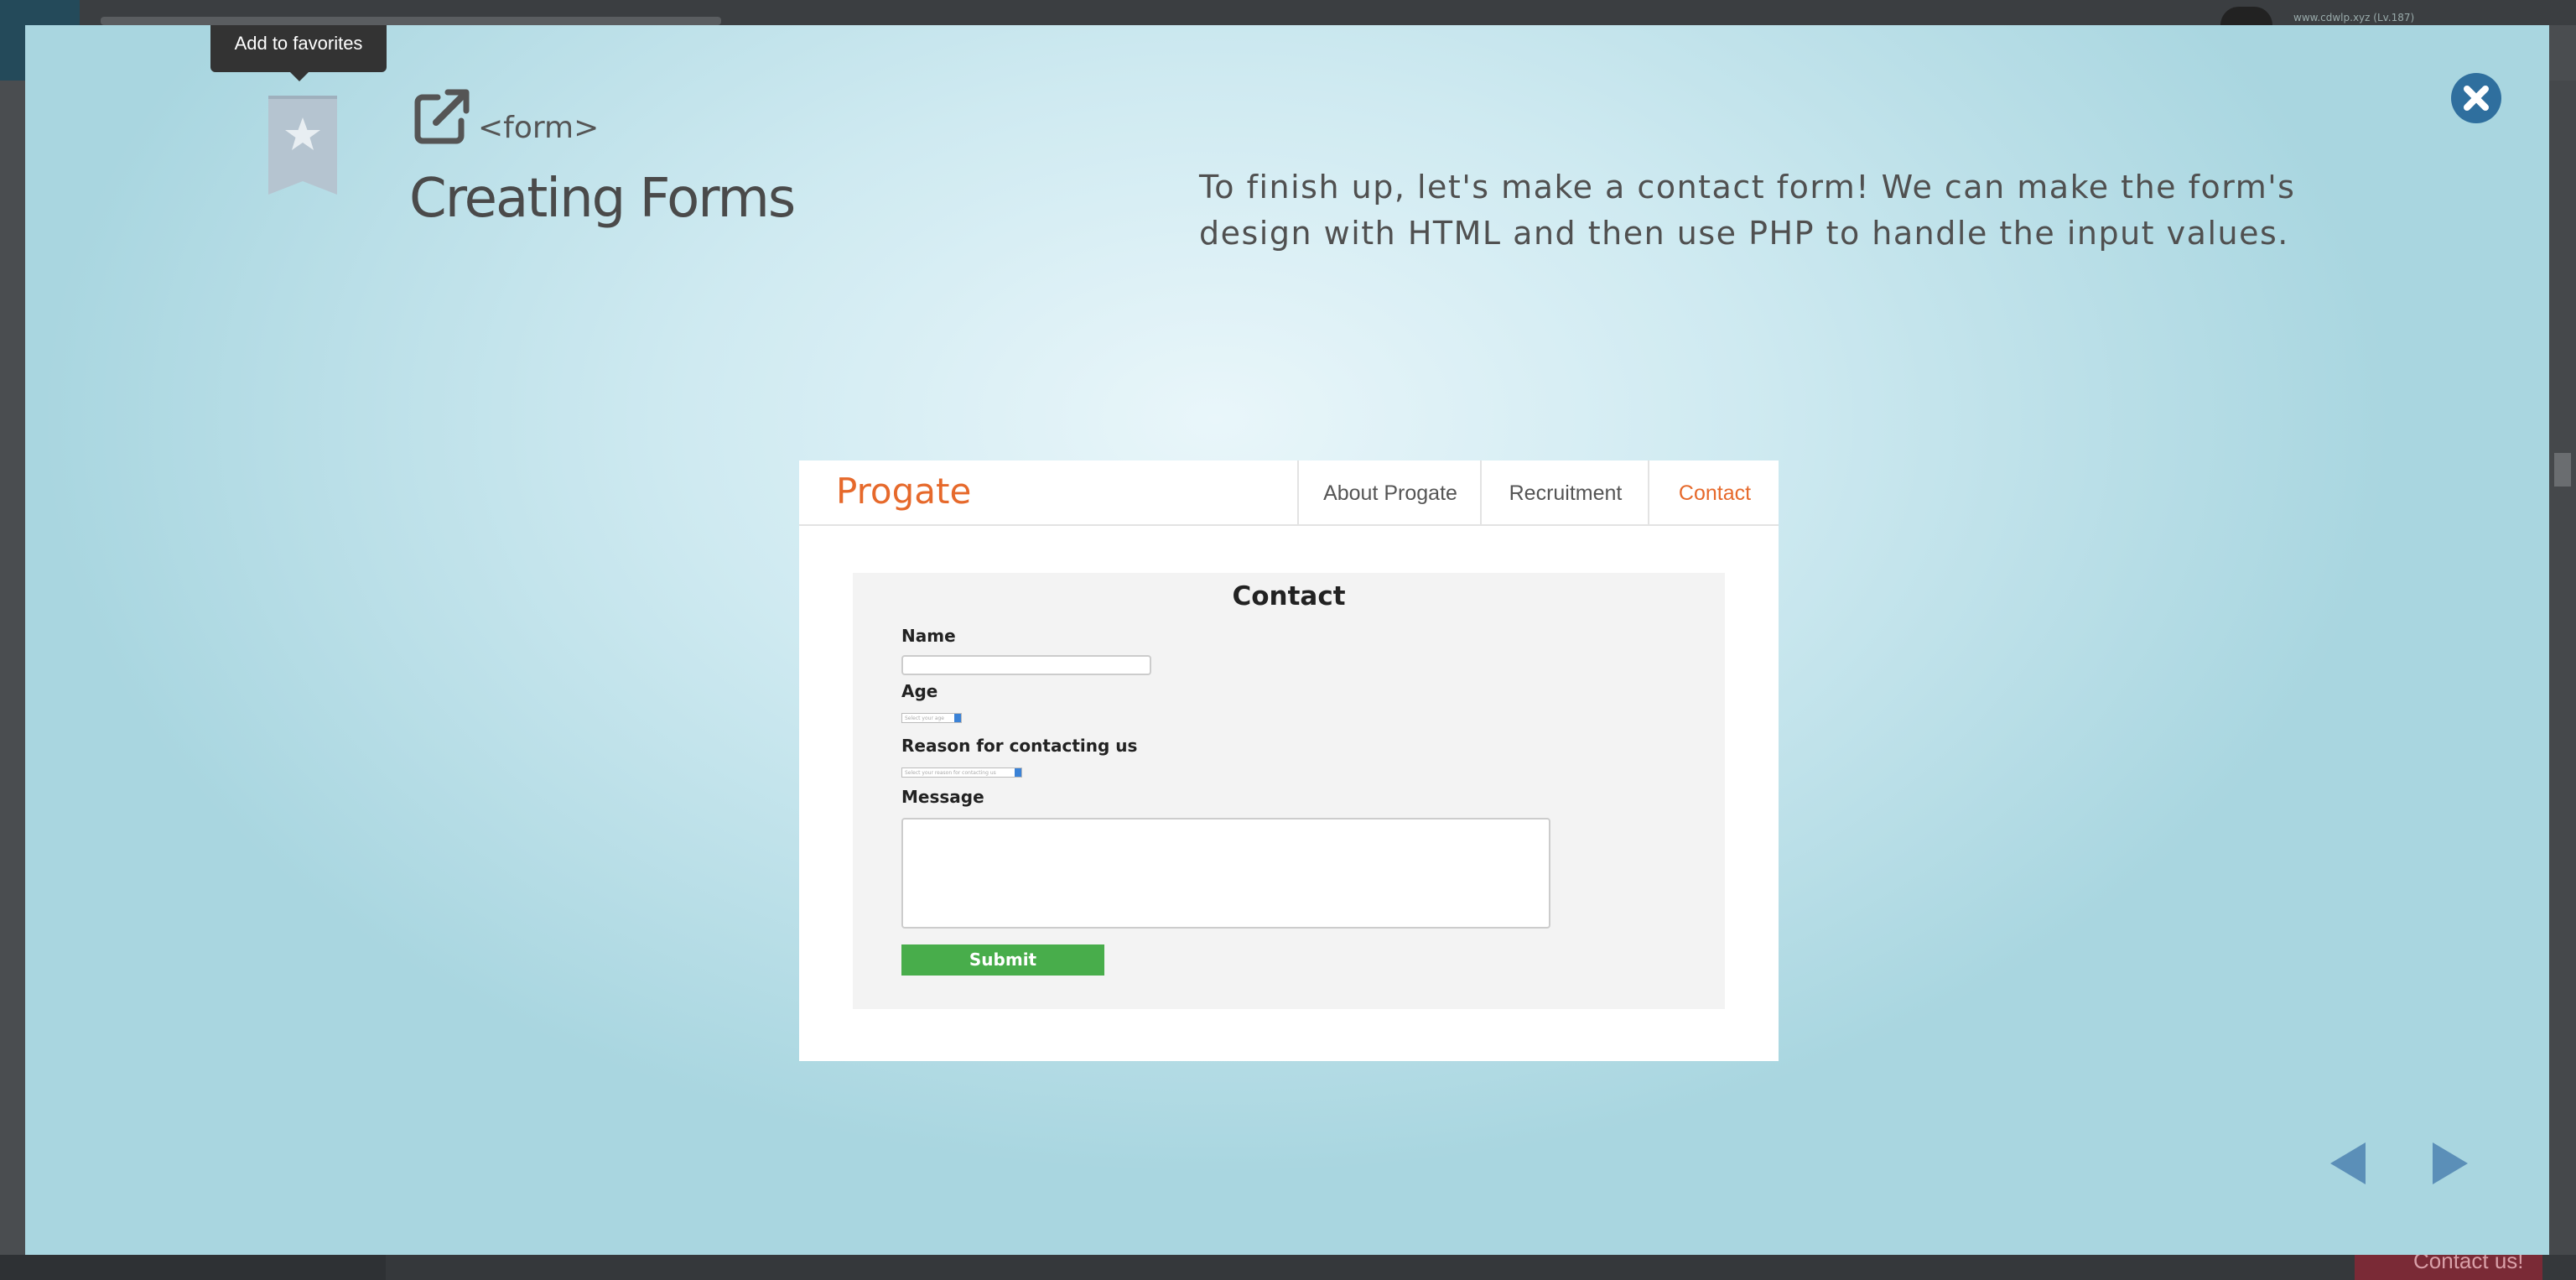  I want to click on close-button, so click(2476, 98).